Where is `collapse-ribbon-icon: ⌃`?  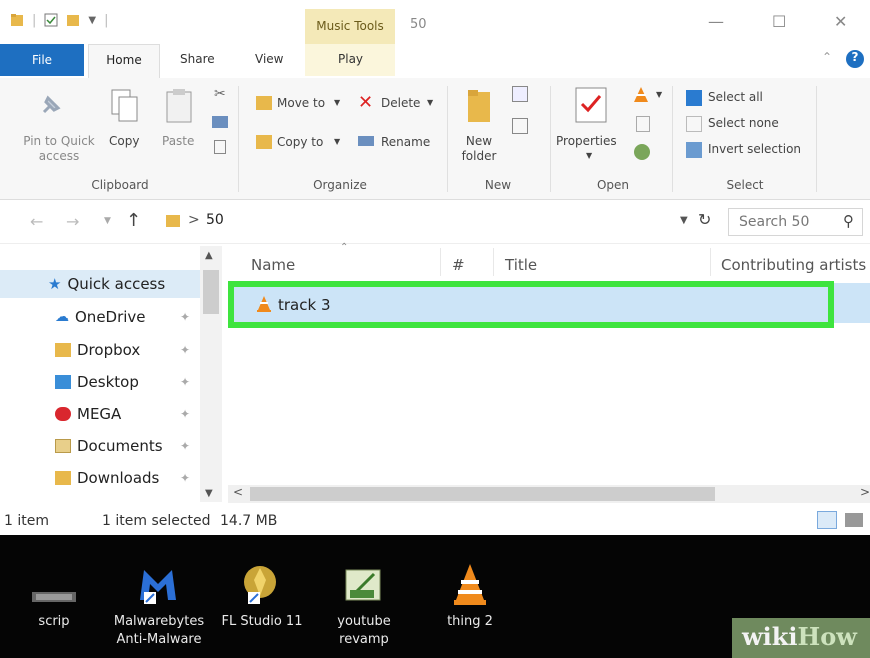 collapse-ribbon-icon: ⌃ is located at coordinates (827, 57).